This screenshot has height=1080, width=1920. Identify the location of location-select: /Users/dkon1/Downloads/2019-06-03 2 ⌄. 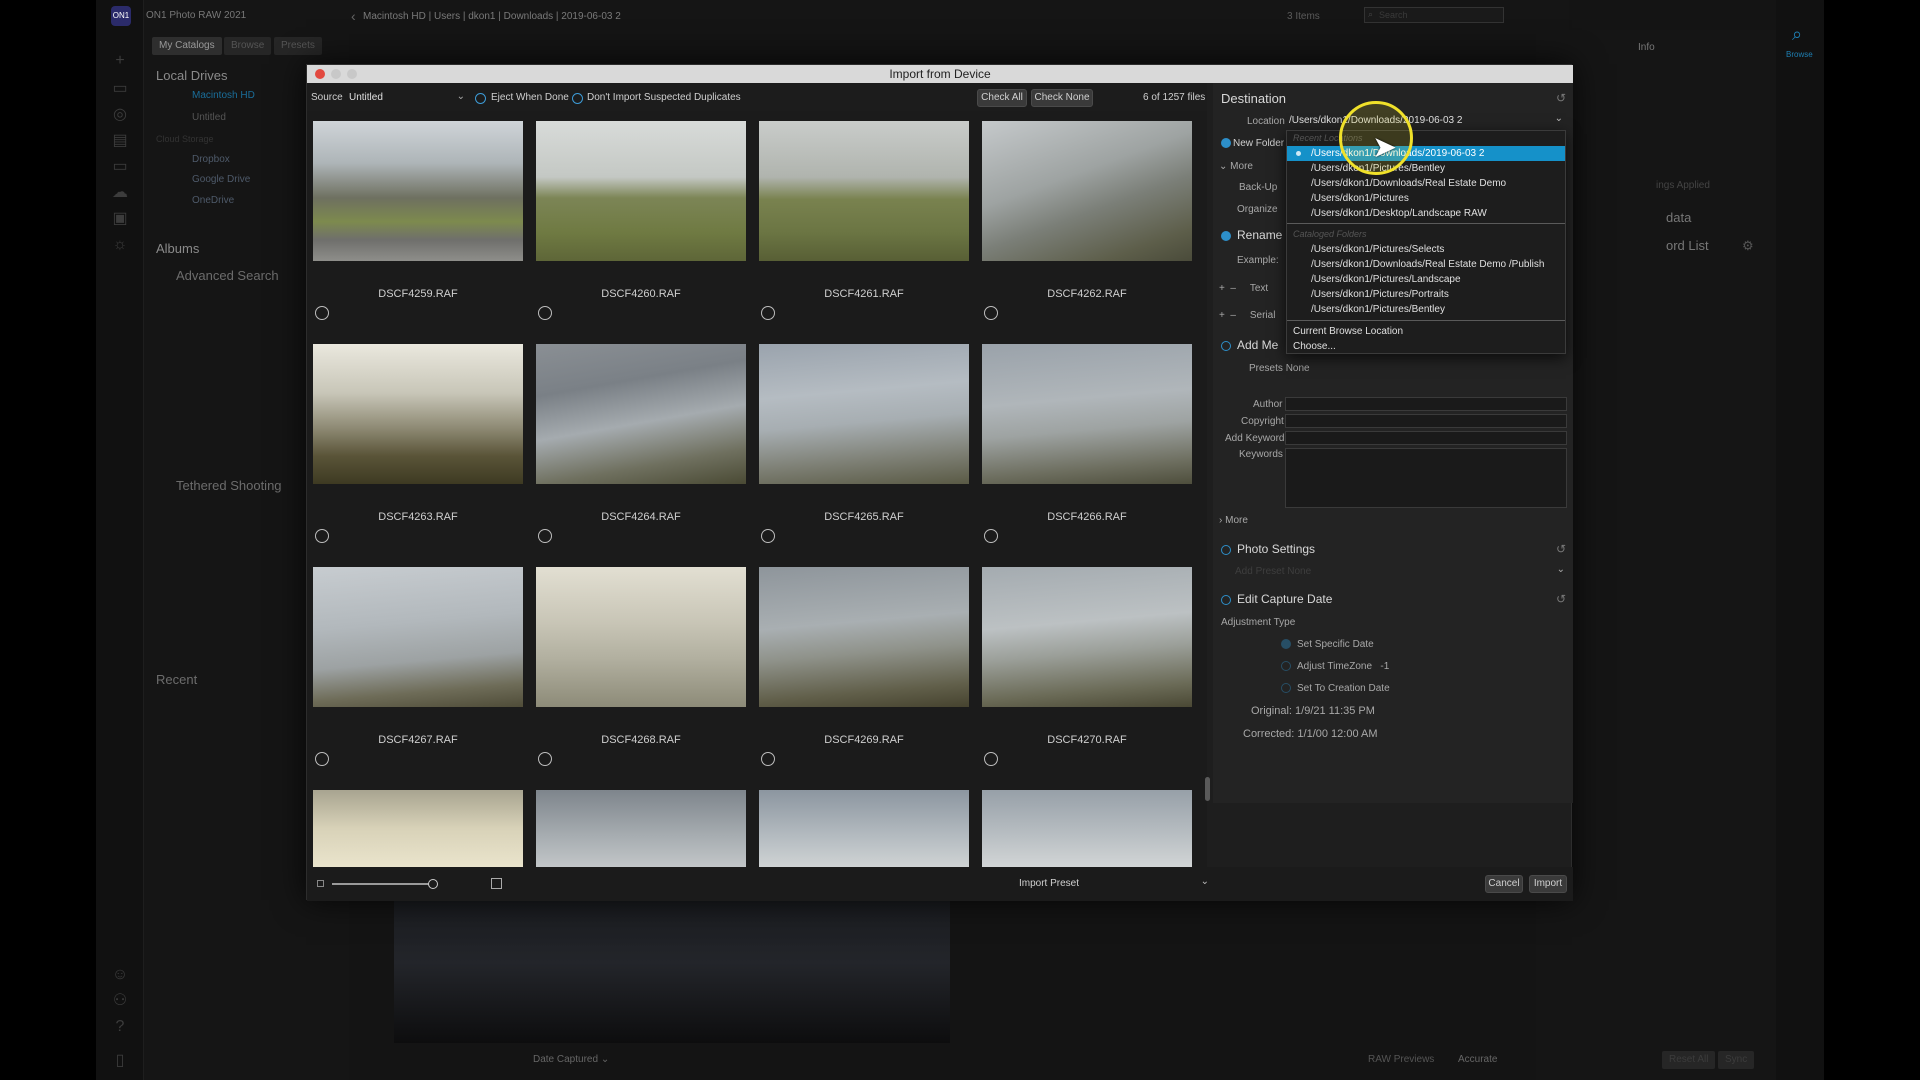
(1428, 121).